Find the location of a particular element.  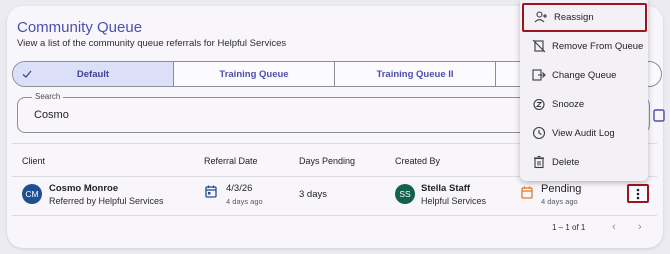

creator-name: Stella Staff is located at coordinates (446, 188).